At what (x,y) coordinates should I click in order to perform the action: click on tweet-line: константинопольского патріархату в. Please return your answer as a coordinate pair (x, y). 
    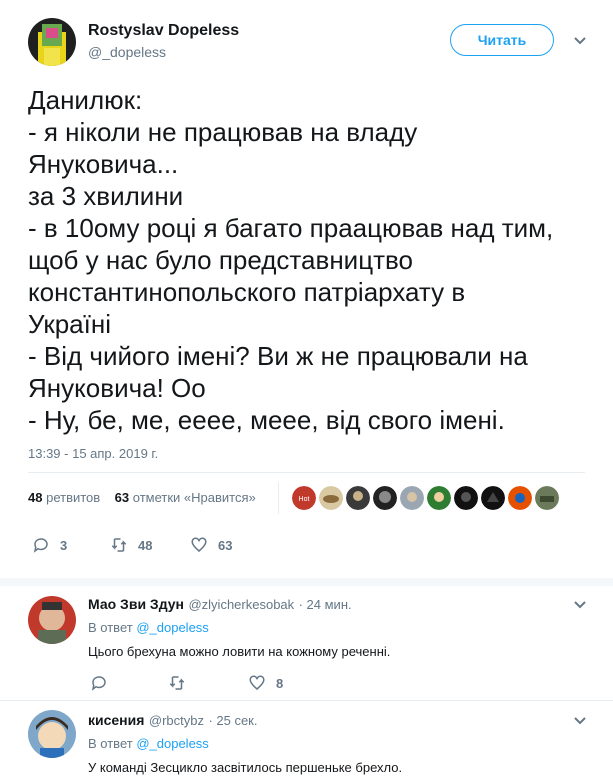
    Looking at the image, I should click on (247, 292).